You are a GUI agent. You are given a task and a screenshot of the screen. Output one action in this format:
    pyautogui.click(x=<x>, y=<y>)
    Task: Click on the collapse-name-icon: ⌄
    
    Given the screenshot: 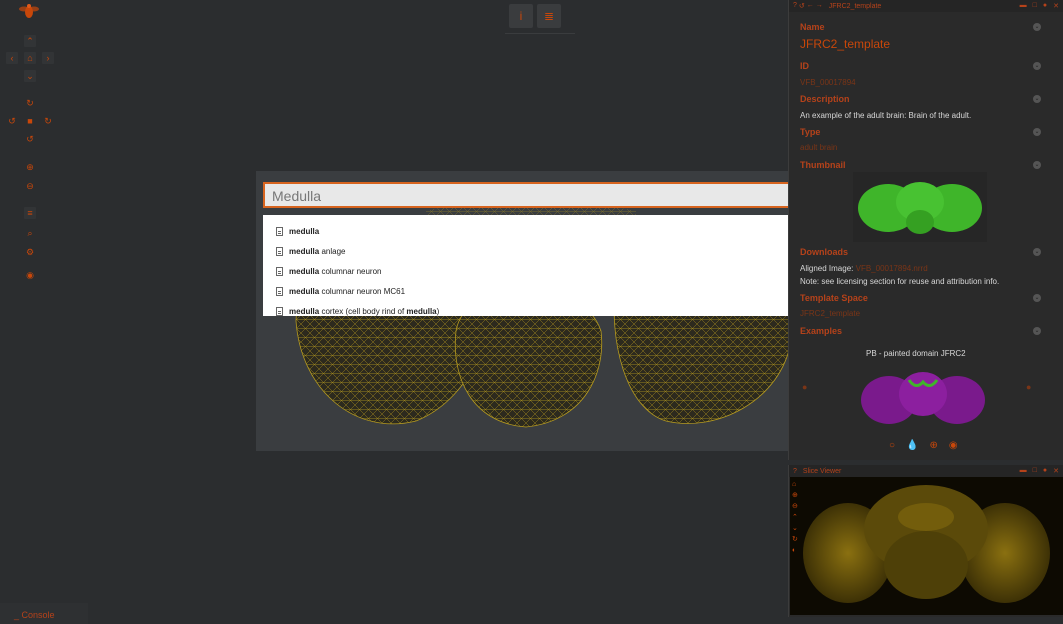 What is the action you would take?
    pyautogui.click(x=1037, y=27)
    